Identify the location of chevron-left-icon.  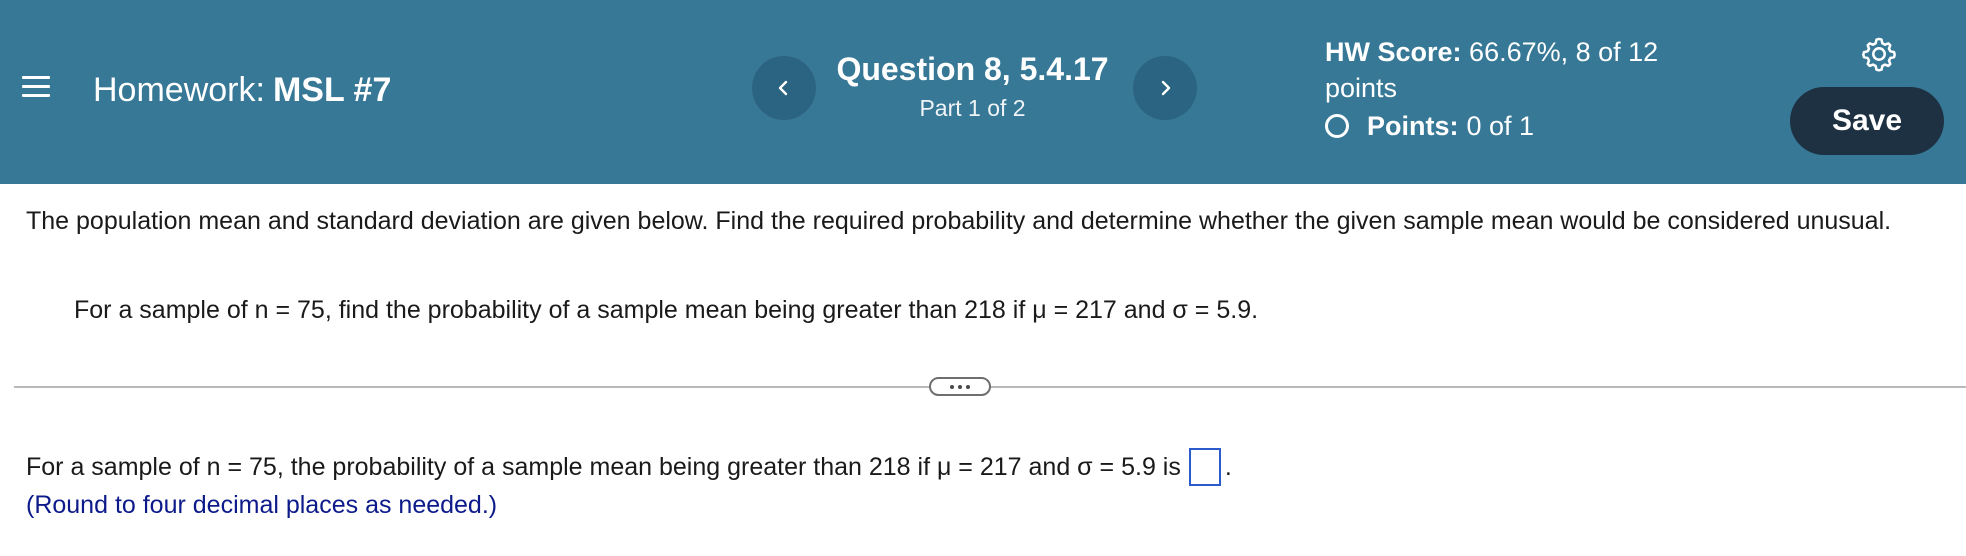
(783, 88).